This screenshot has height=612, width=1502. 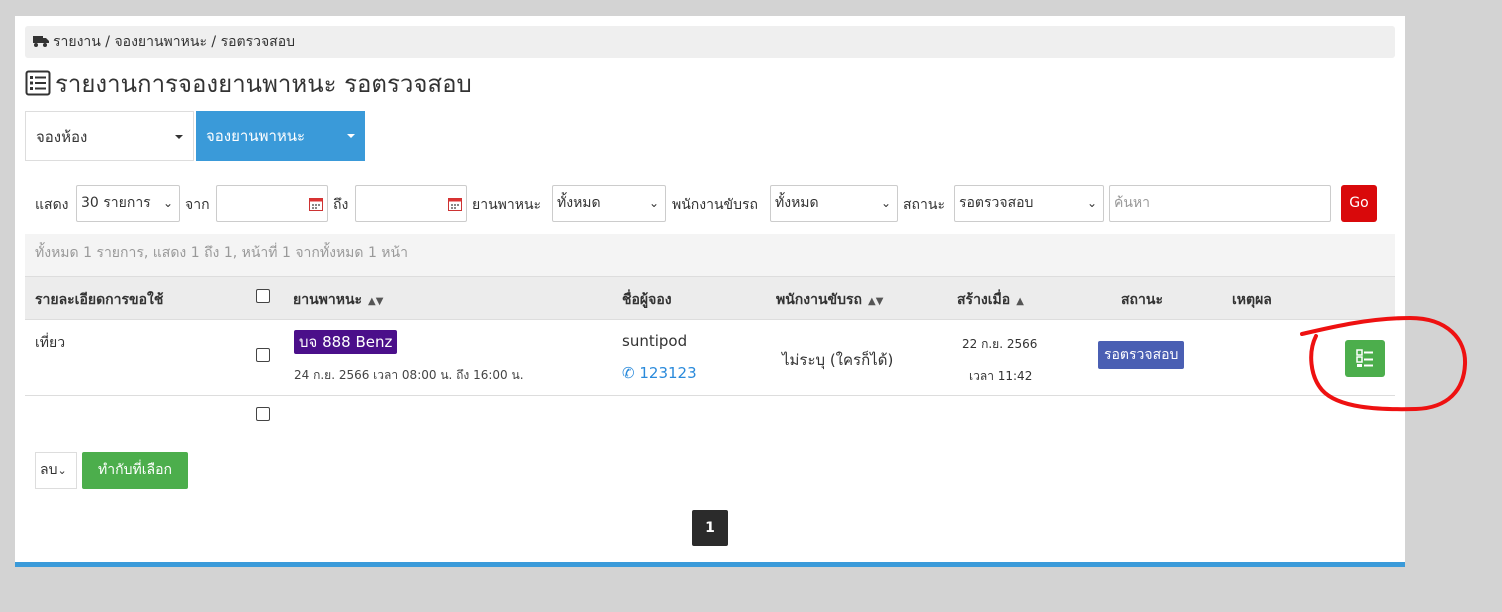 What do you see at coordinates (507, 205) in the screenshot?
I see `vehicle-filter-label: ยานพาหนะ` at bounding box center [507, 205].